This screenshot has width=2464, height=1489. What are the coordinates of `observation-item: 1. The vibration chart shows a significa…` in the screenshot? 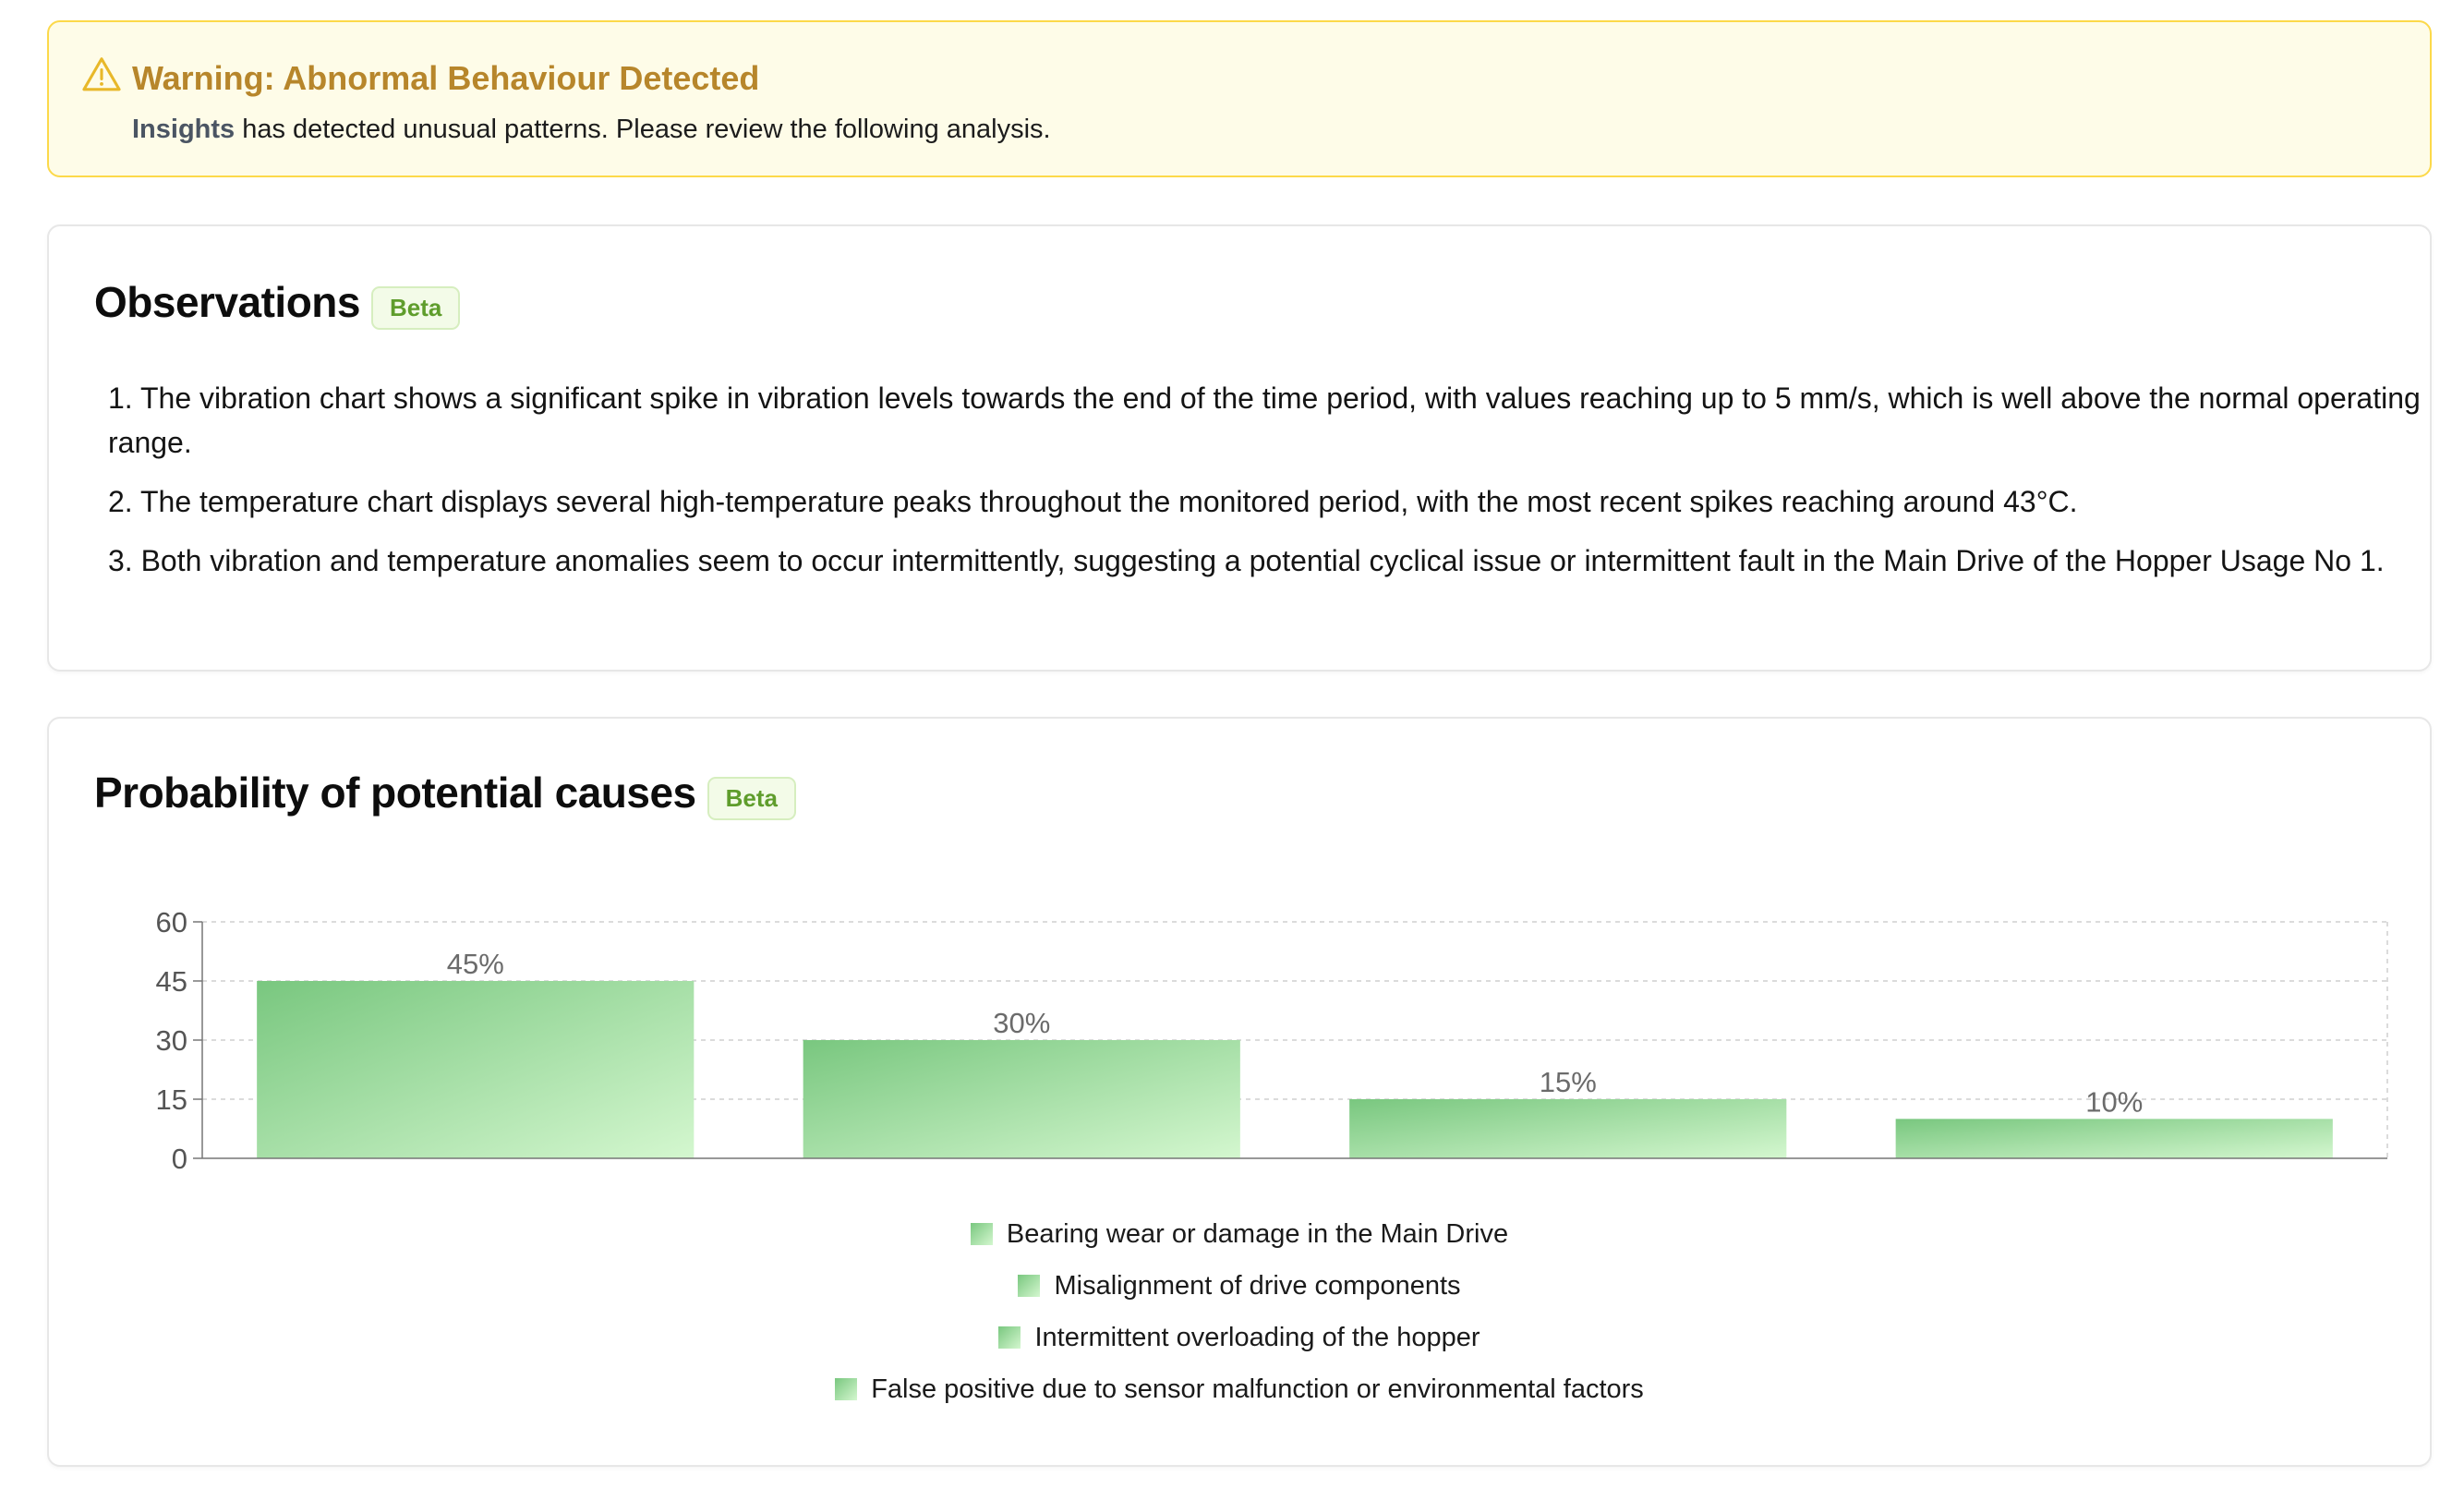 It's located at (1265, 420).